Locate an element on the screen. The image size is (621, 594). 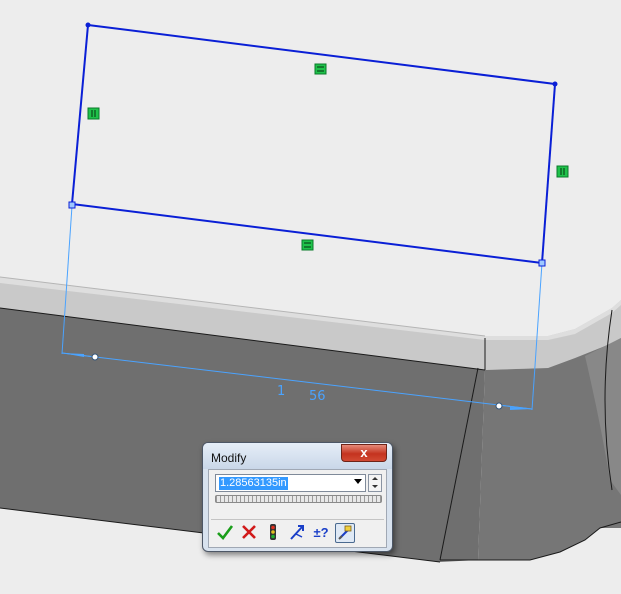
divider is located at coordinates (297, 519).